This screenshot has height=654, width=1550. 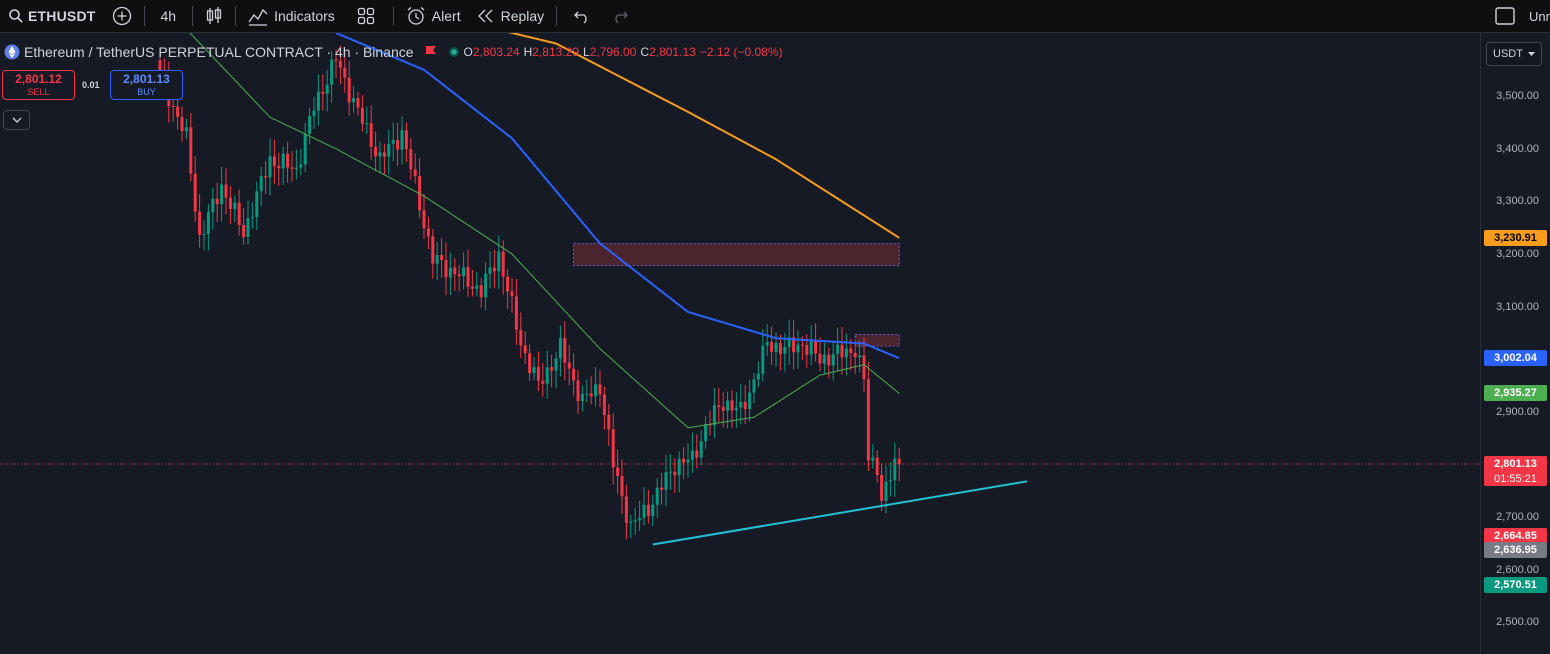 What do you see at coordinates (431, 52) in the screenshot?
I see `flag-icon` at bounding box center [431, 52].